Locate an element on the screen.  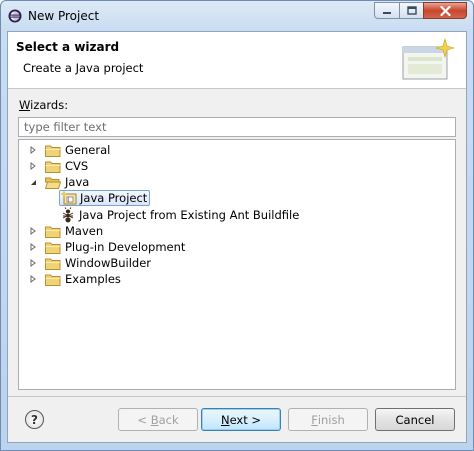
filter-input: type filter text is located at coordinates (237, 127).